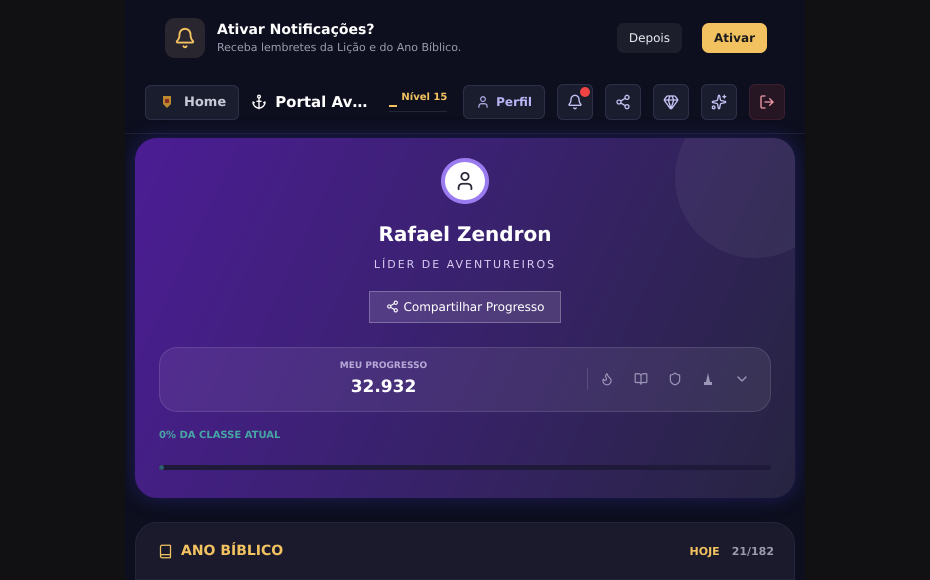 The width and height of the screenshot is (930, 580). Describe the element at coordinates (167, 102) in the screenshot. I see `emblem-icon` at that location.